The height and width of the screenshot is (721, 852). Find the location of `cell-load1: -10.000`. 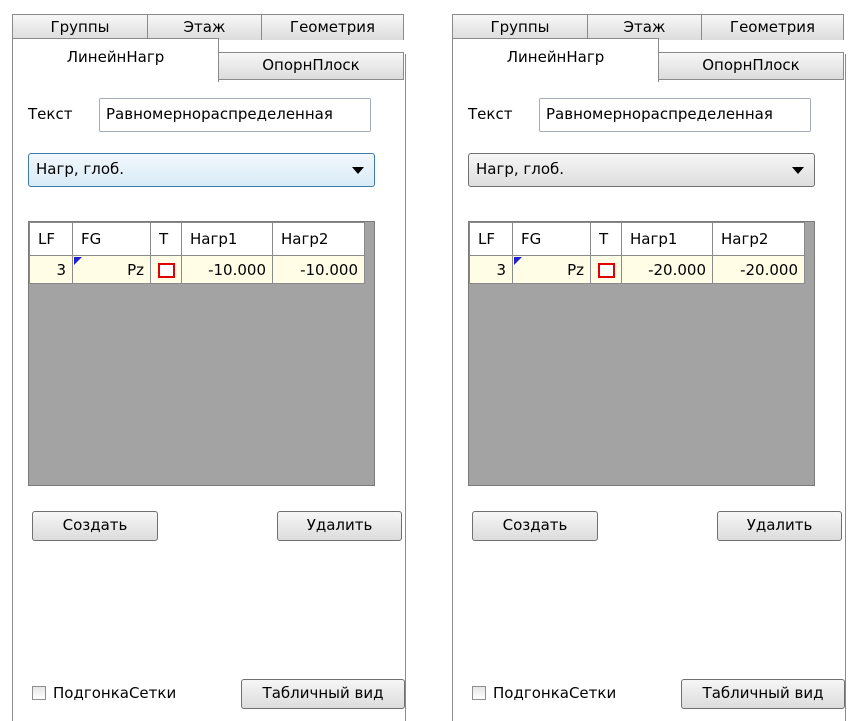

cell-load1: -10.000 is located at coordinates (227, 269).